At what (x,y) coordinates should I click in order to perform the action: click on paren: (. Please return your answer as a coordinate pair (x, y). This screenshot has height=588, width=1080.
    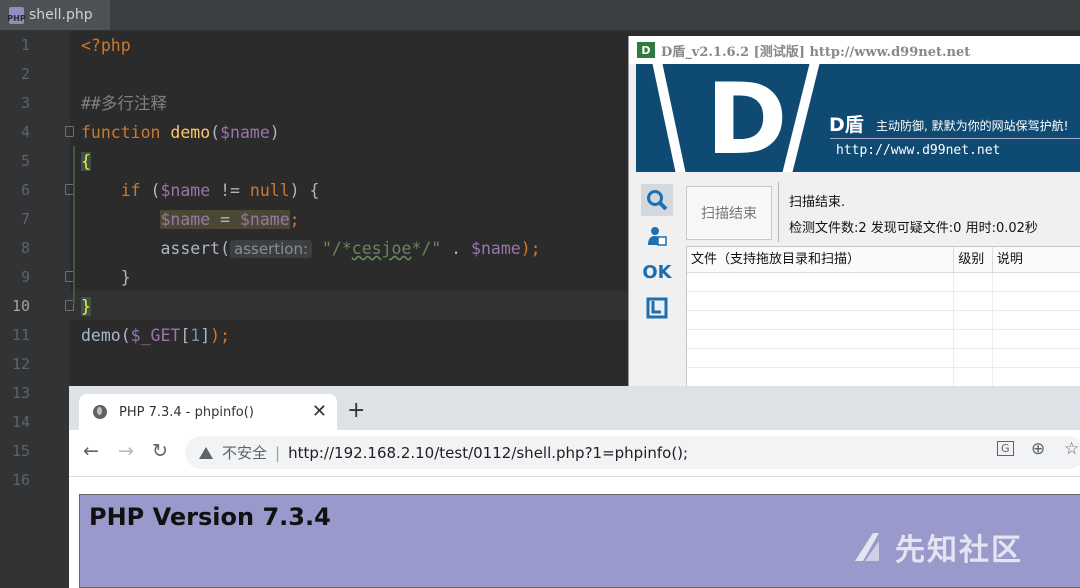
    Looking at the image, I should click on (150, 190).